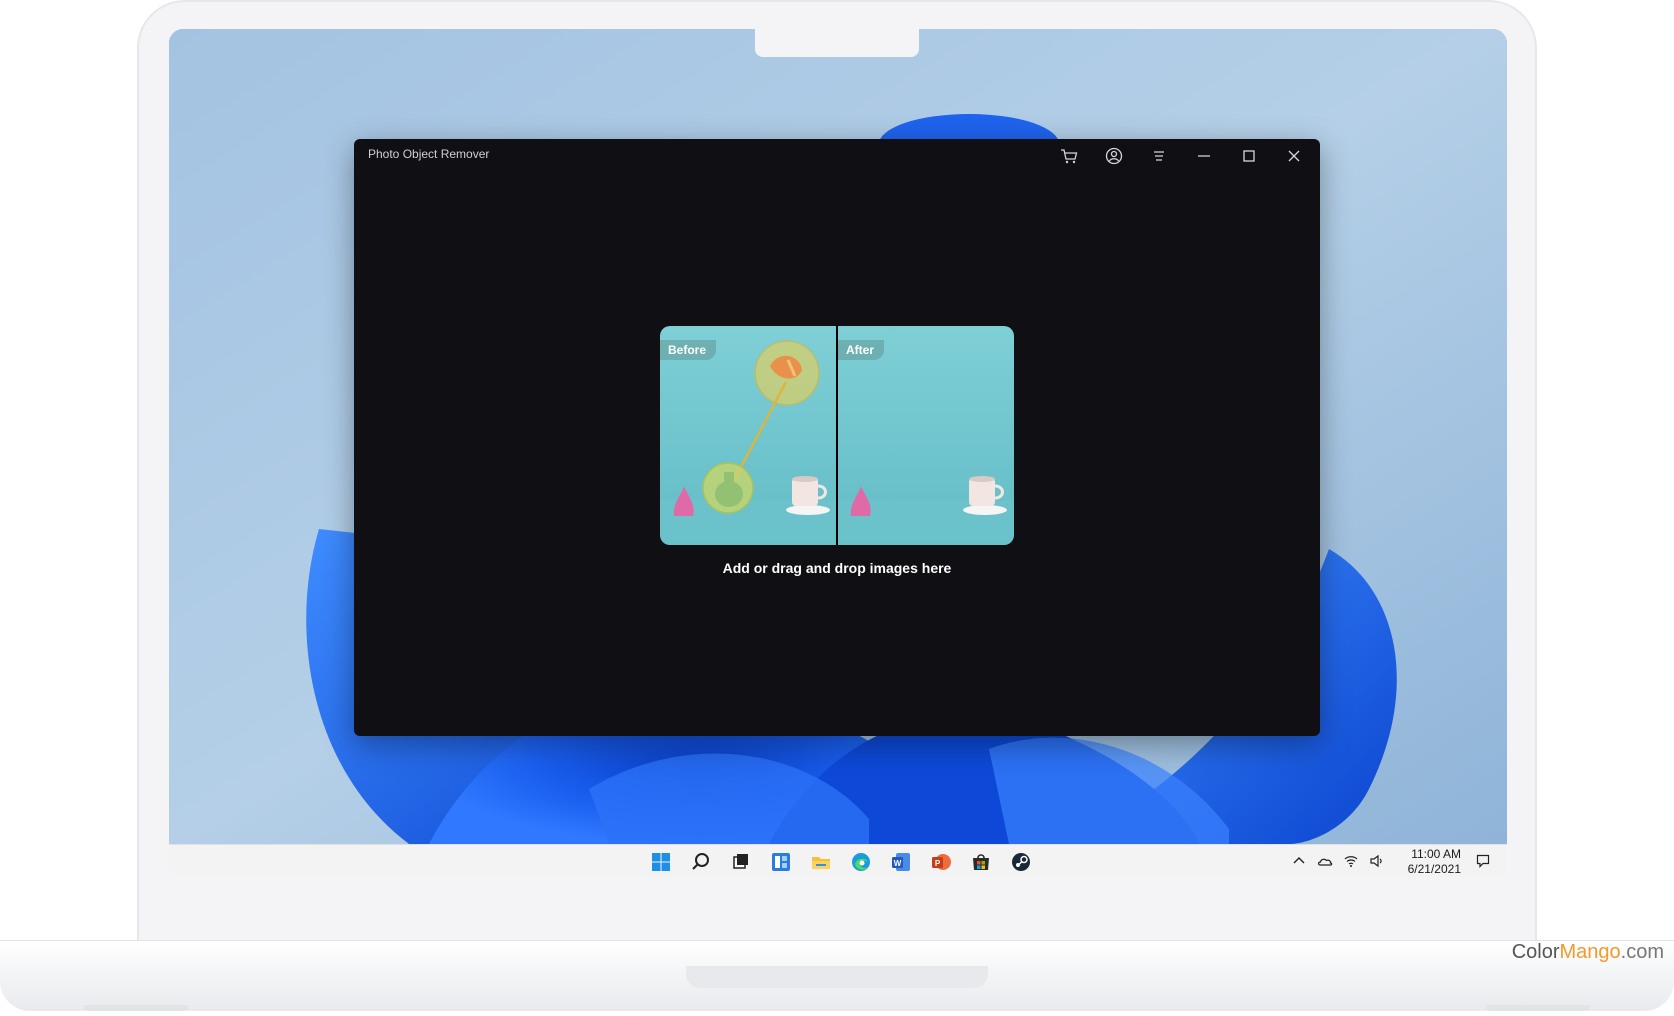  I want to click on before-after-illustration, so click(837, 435).